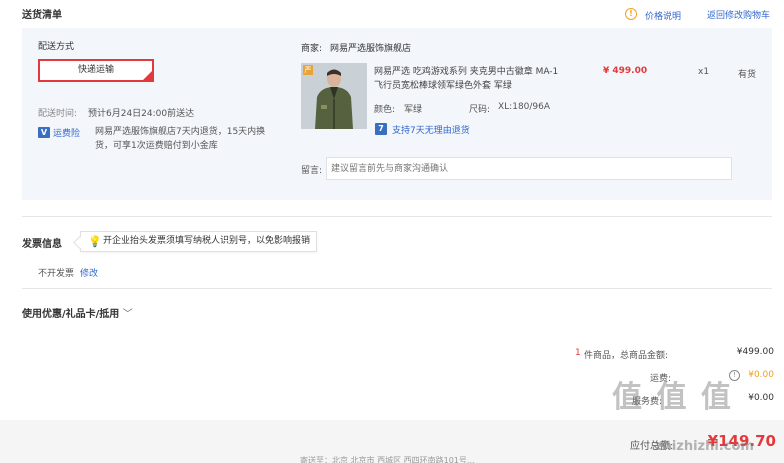  What do you see at coordinates (127, 314) in the screenshot?
I see `chevron-down-icon: ﹀` at bounding box center [127, 314].